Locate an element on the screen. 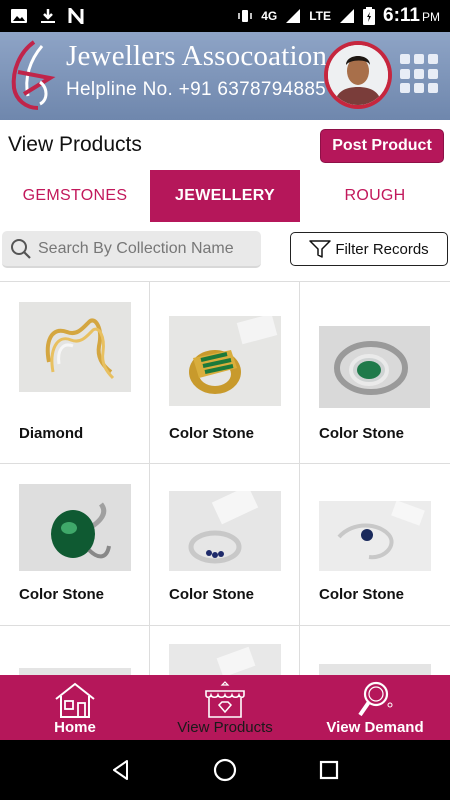 The width and height of the screenshot is (450, 800). page-title: View Products is located at coordinates (75, 144).